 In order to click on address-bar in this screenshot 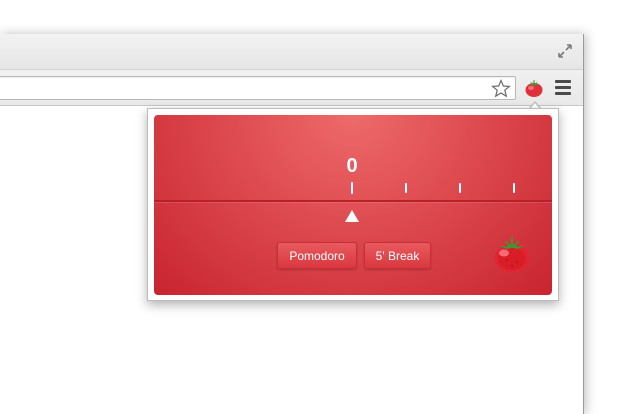, I will do `click(258, 88)`.